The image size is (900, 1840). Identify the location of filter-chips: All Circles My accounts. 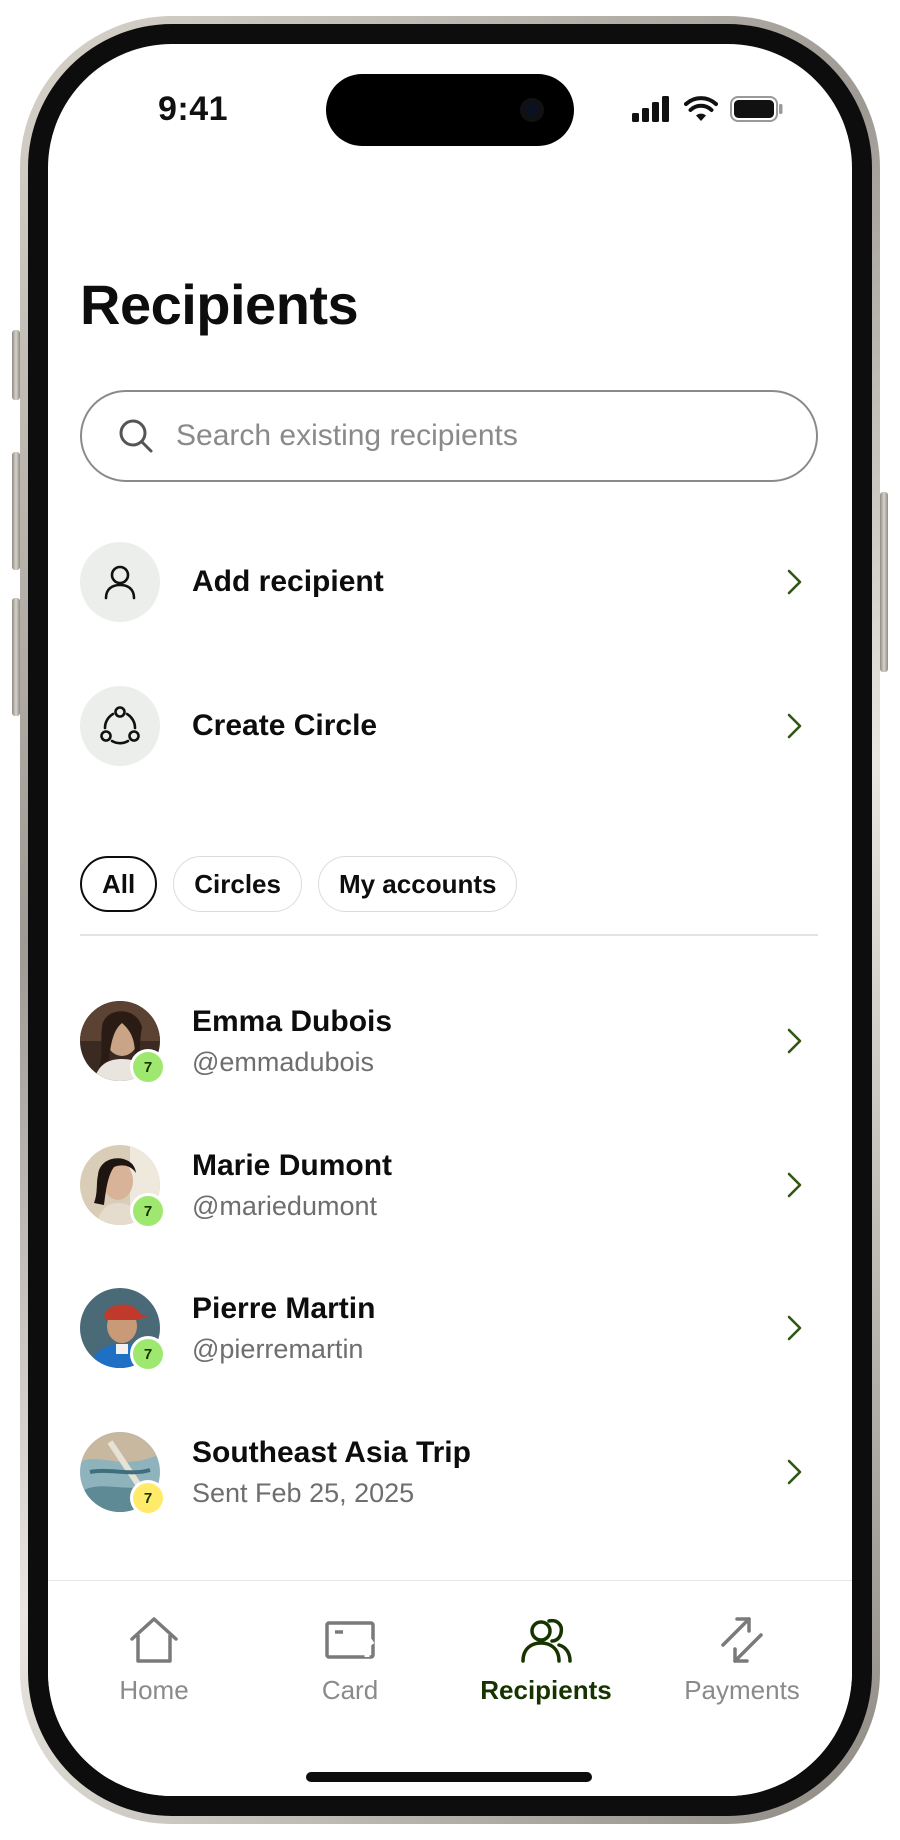
(299, 884).